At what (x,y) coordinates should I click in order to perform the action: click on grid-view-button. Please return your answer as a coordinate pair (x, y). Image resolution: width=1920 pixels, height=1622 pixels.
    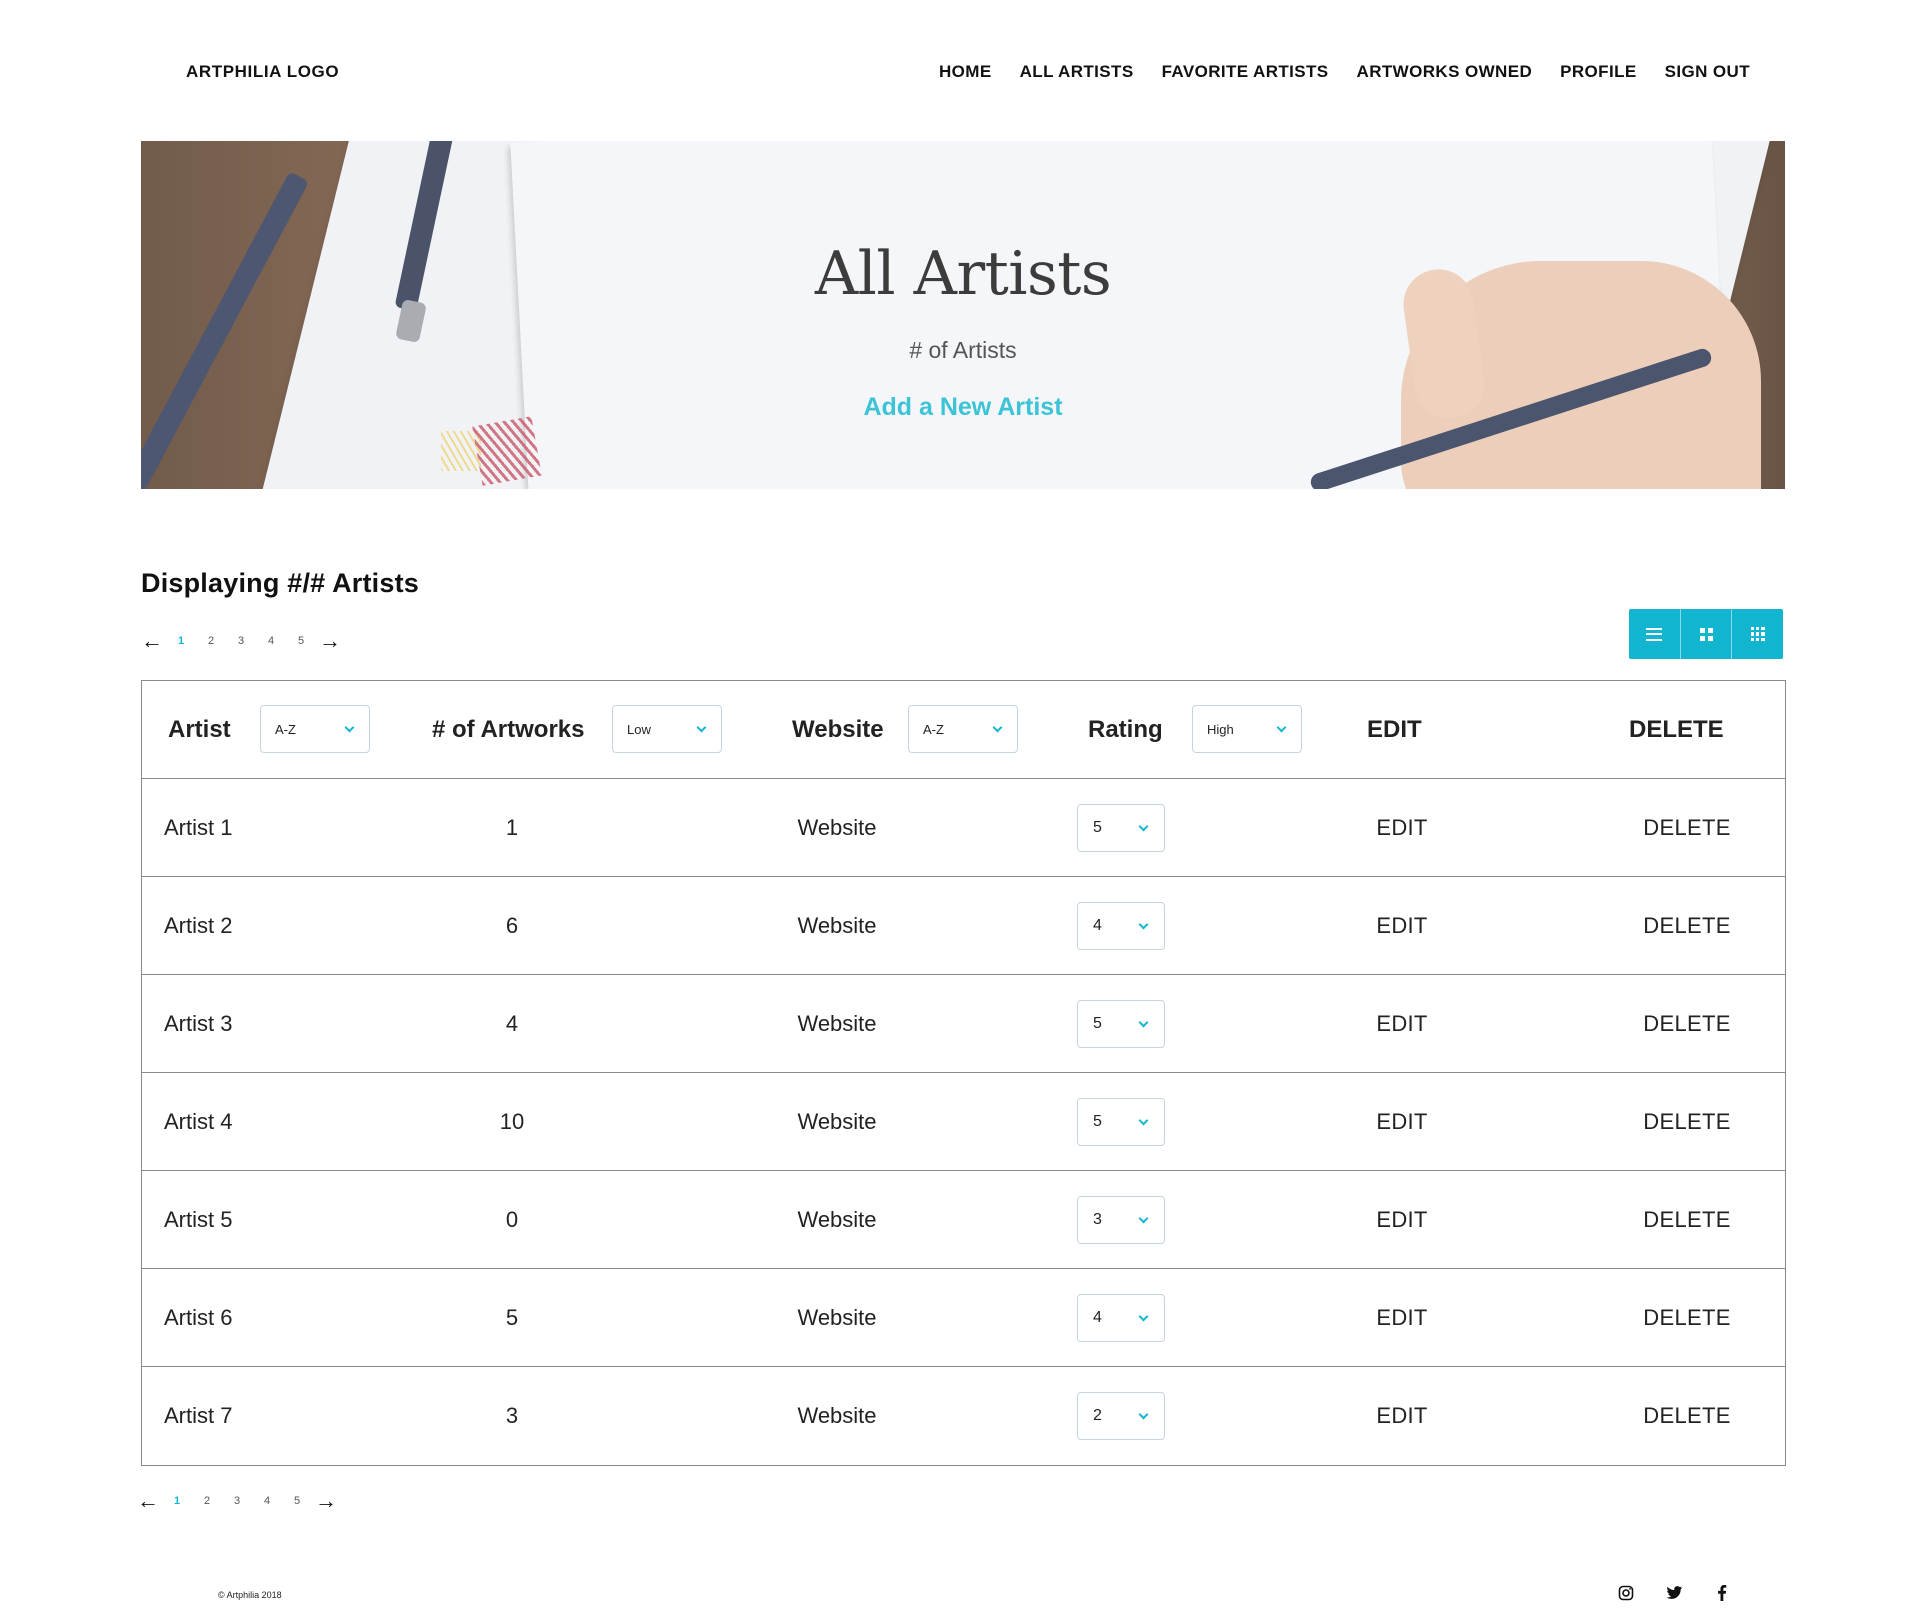
    Looking at the image, I should click on (1707, 634).